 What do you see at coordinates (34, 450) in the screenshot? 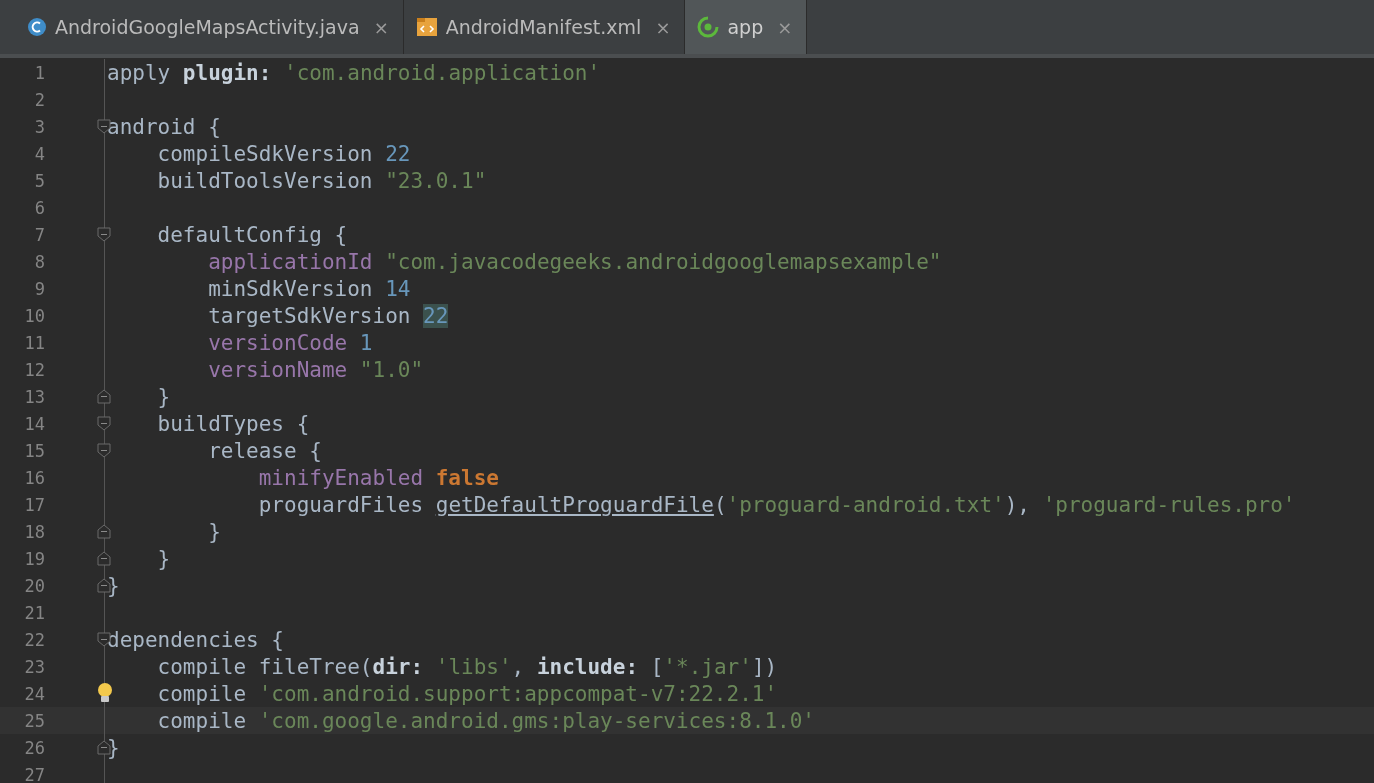
I see `line-number: 15` at bounding box center [34, 450].